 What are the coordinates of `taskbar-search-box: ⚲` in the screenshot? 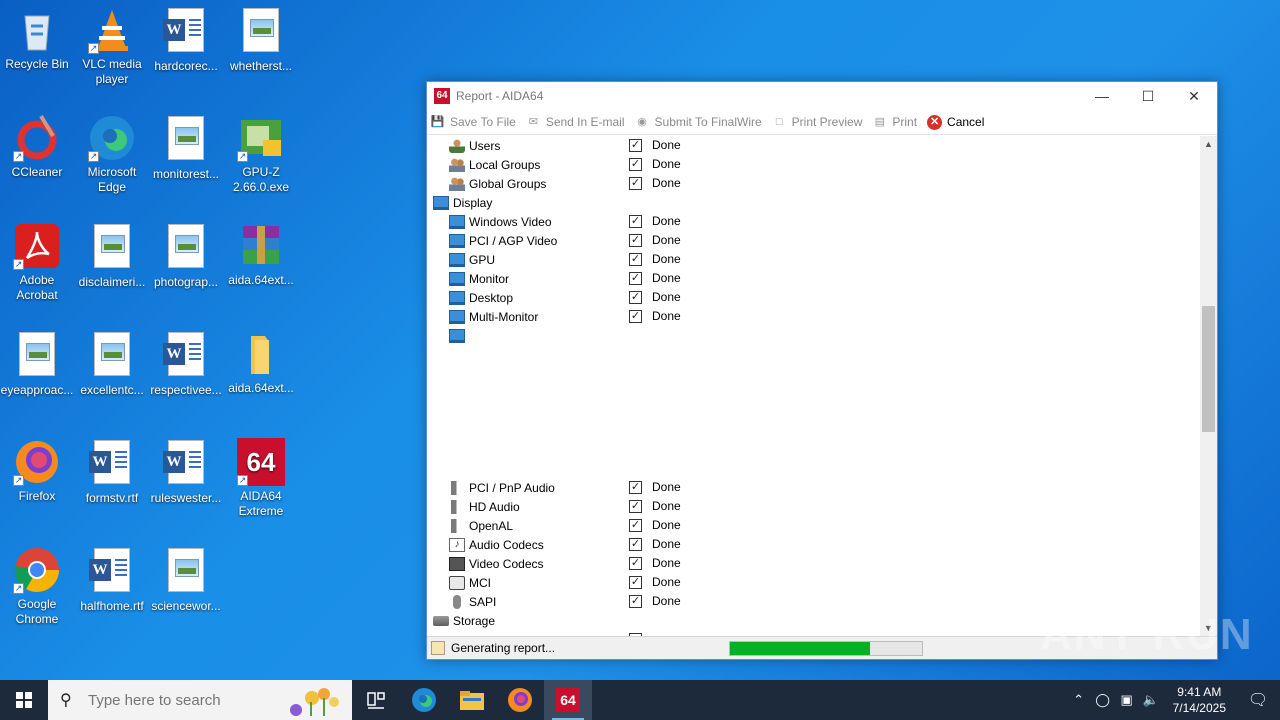 It's located at (200, 700).